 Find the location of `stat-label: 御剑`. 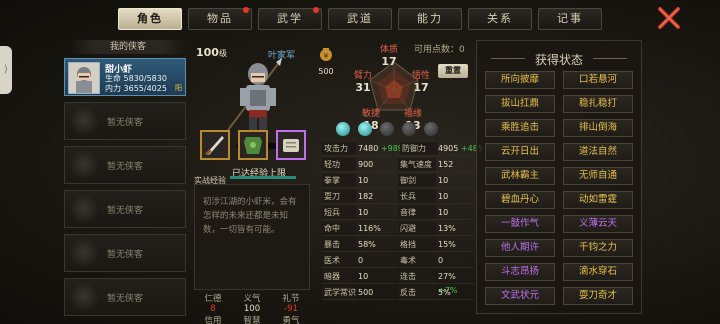

stat-label: 御剑 is located at coordinates (417, 181).